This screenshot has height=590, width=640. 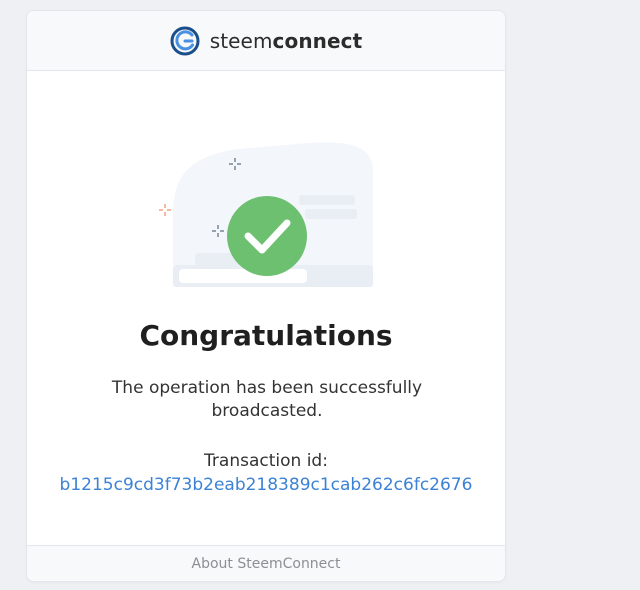 I want to click on sparkle-icon, so click(x=165, y=210).